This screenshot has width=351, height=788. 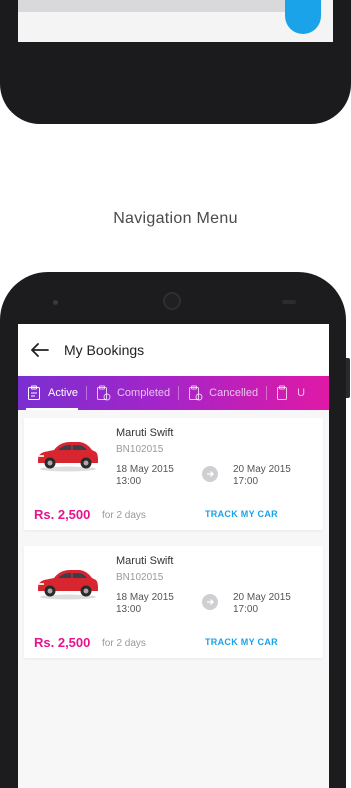 I want to click on tab-label: Completed, so click(x=143, y=393).